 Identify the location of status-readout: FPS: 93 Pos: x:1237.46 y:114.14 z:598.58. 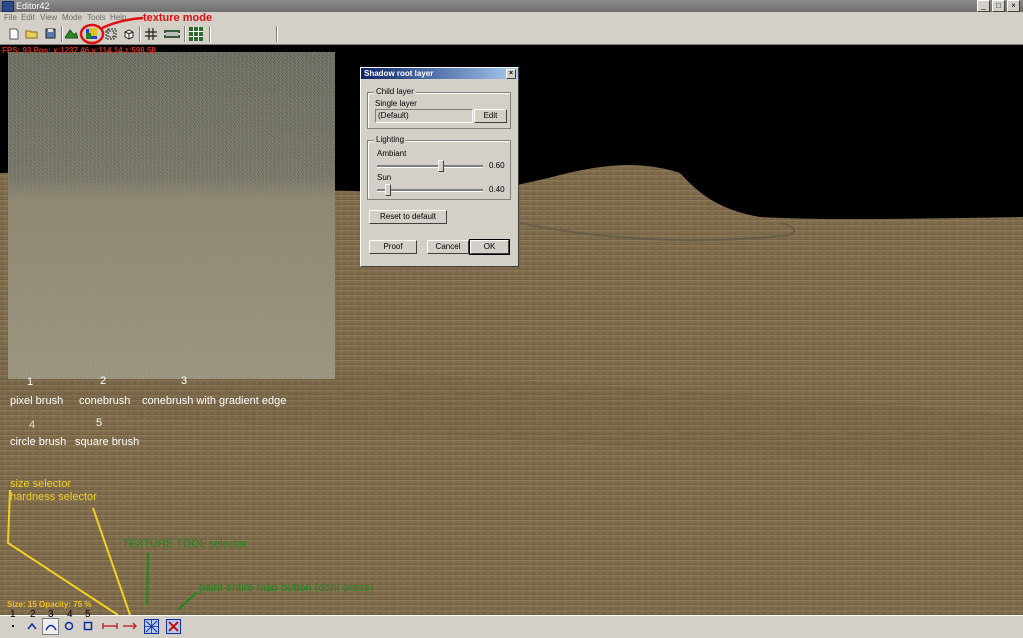
(79, 50).